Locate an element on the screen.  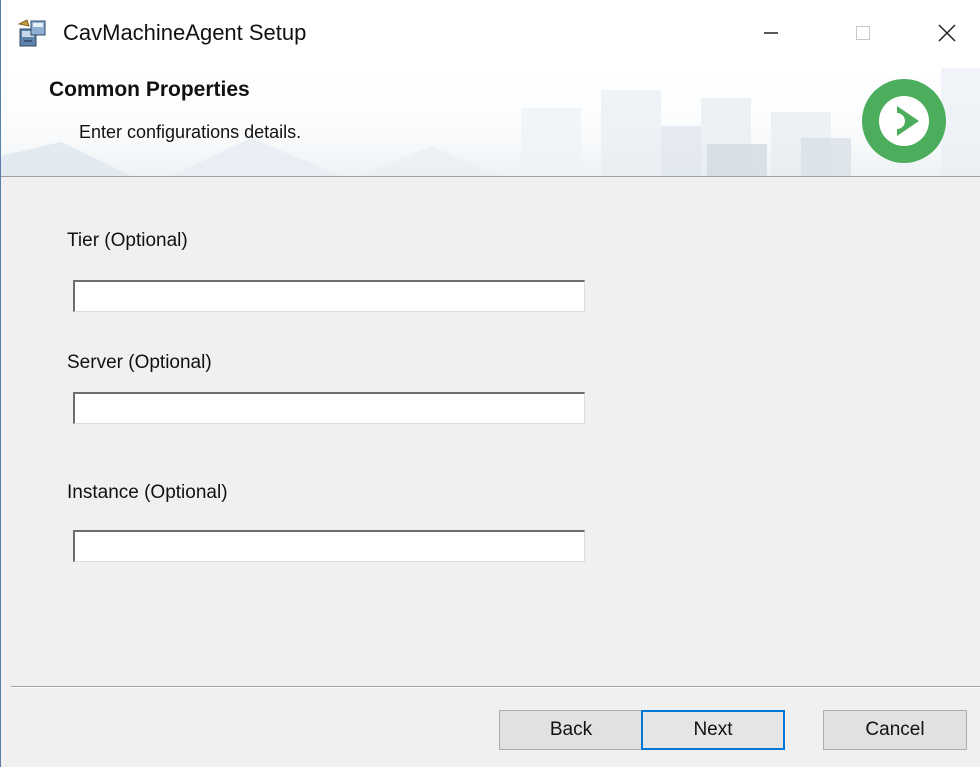
window-title: CavMachineAgent Setup is located at coordinates (185, 32).